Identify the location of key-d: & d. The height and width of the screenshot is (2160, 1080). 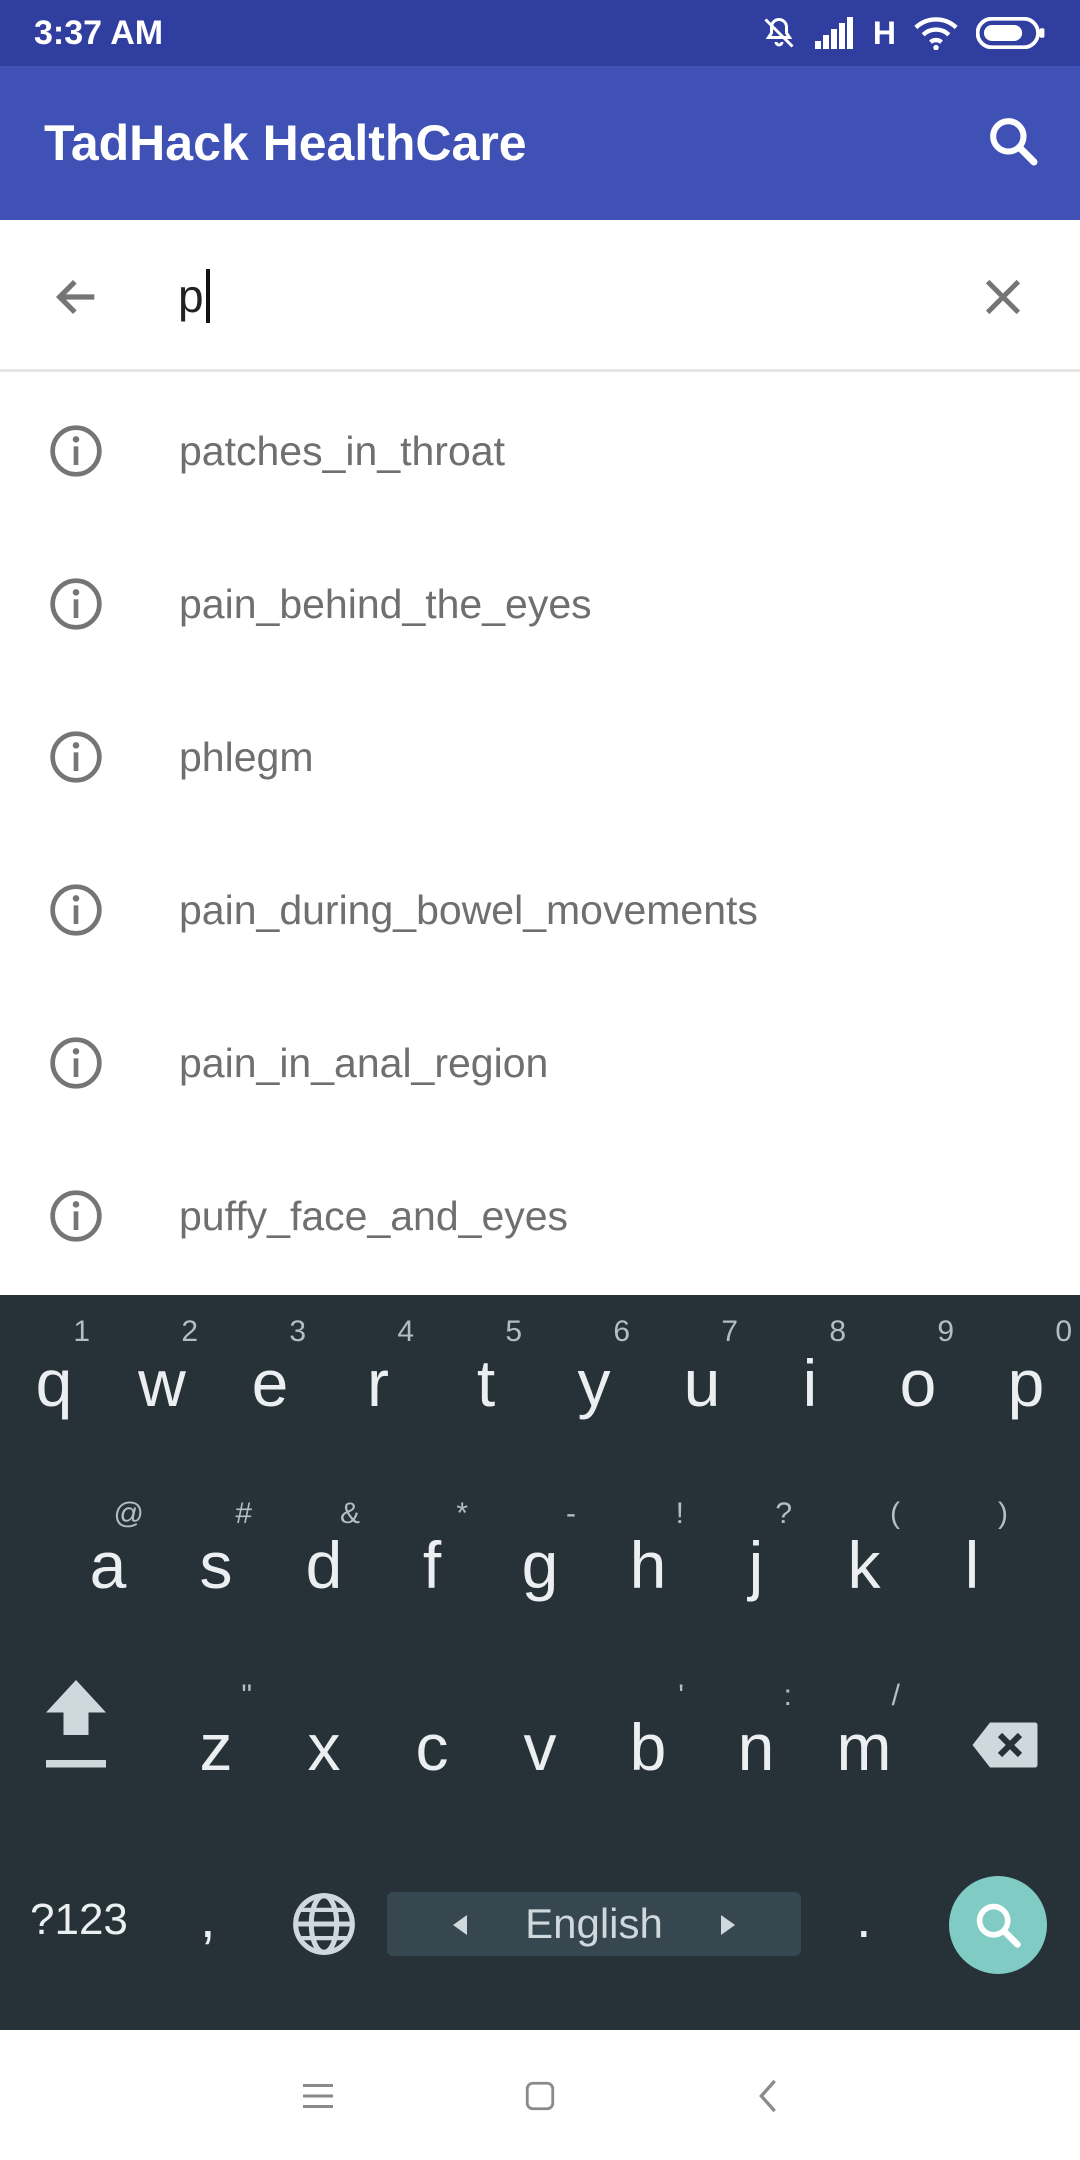
(324, 1562).